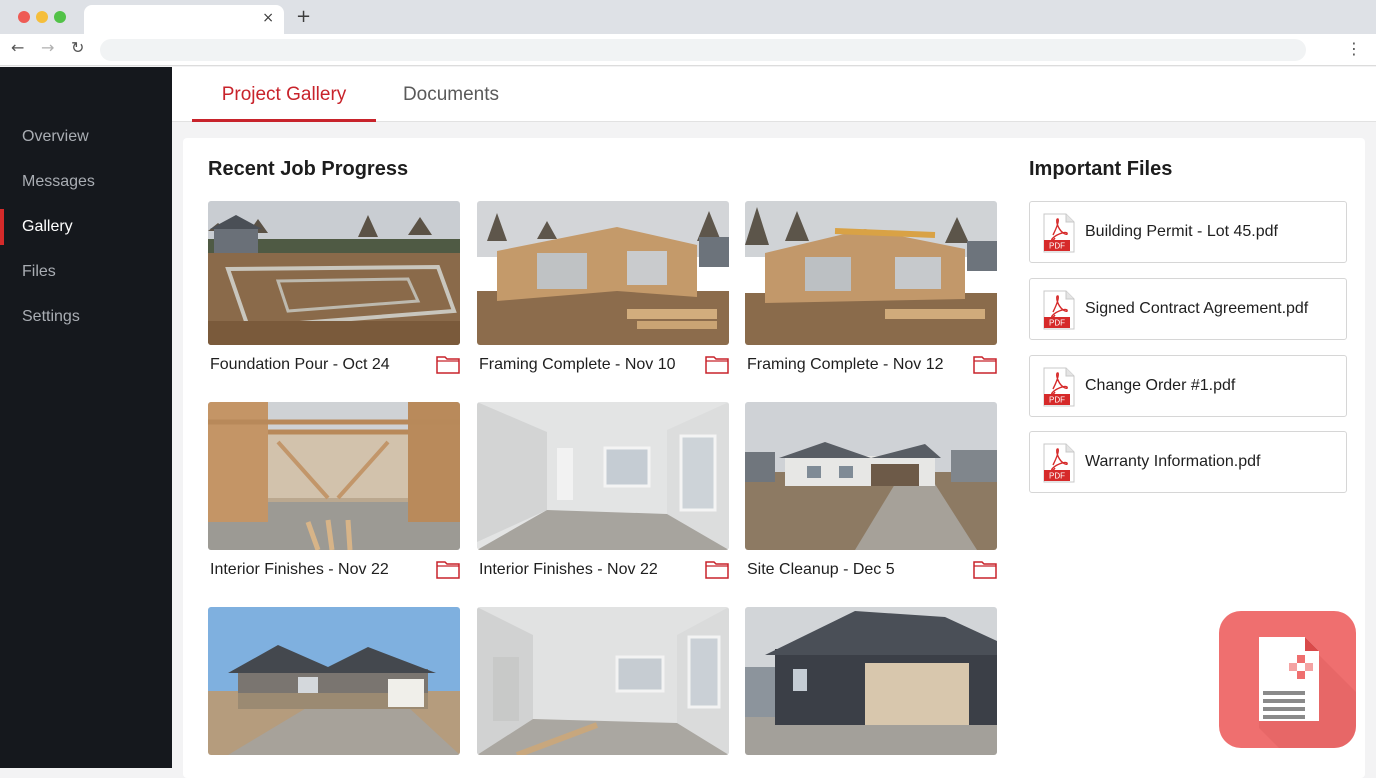 The width and height of the screenshot is (1376, 778). I want to click on gallery-photo-exterior-front, so click(334, 681).